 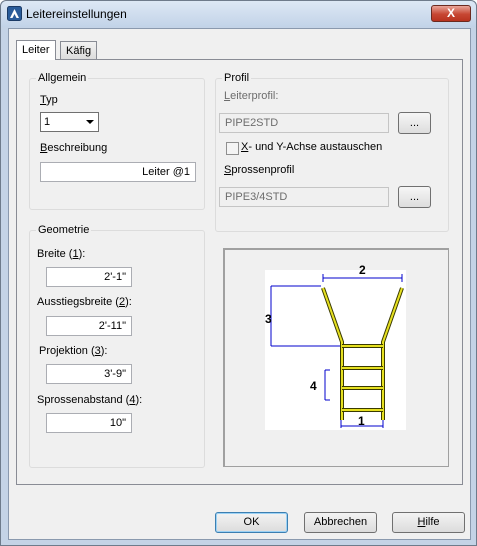 What do you see at coordinates (89, 326) in the screenshot?
I see `ausstieg-input: 2'-11"` at bounding box center [89, 326].